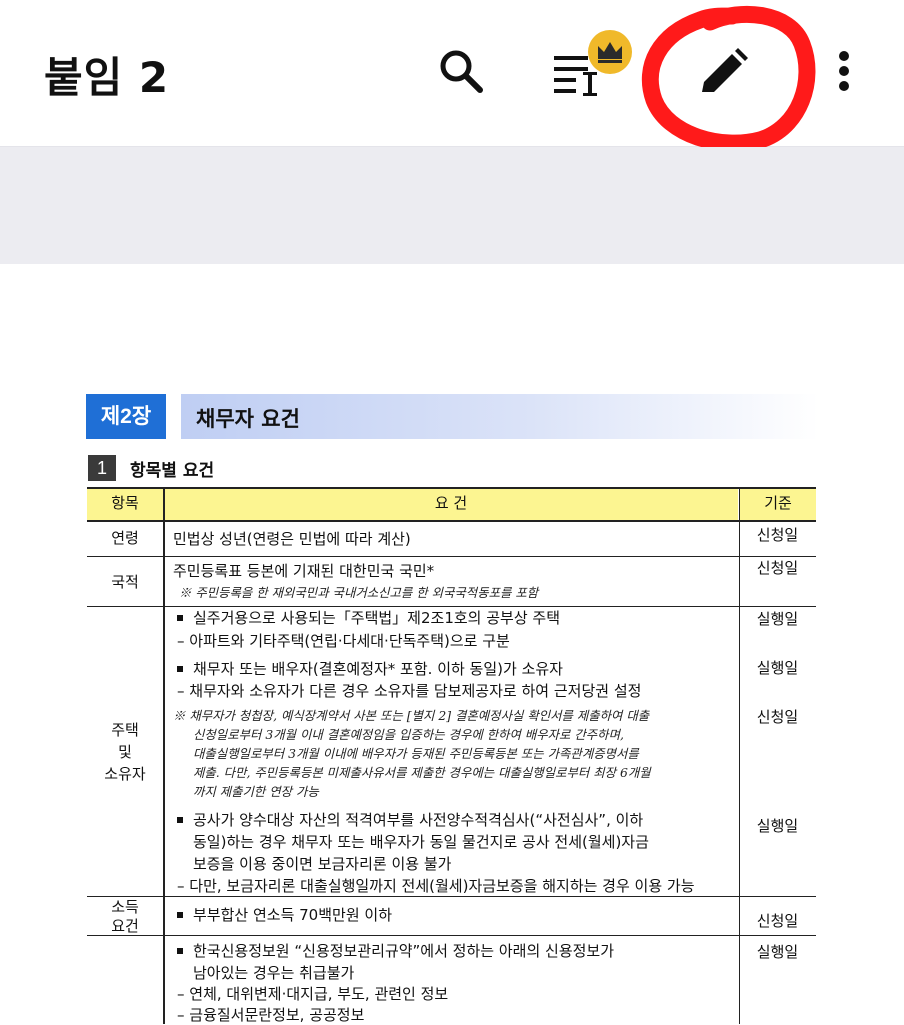 This screenshot has width=904, height=1025. Describe the element at coordinates (125, 926) in the screenshot. I see `category-income-2: 요건` at that location.